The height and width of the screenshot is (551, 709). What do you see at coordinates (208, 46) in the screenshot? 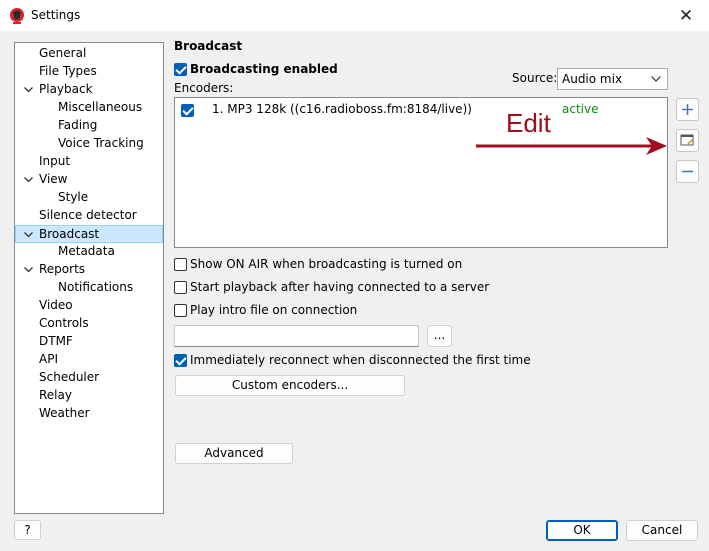
I see `page-title: Broadcast` at bounding box center [208, 46].